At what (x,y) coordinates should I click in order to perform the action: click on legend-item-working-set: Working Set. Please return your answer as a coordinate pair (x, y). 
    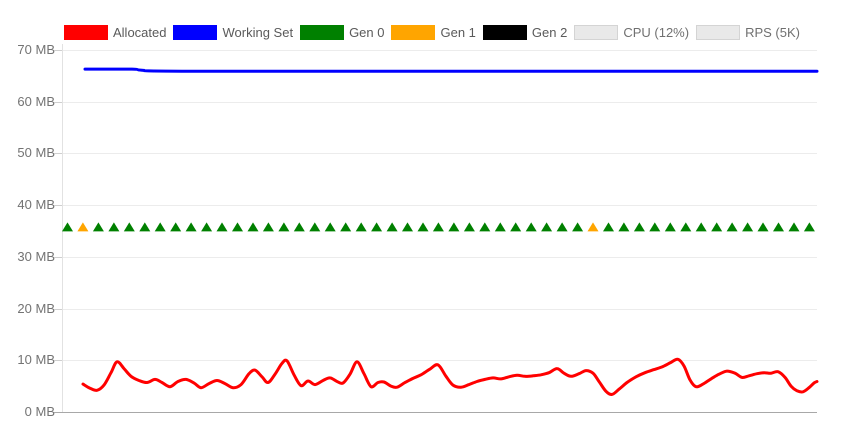
    Looking at the image, I should click on (233, 32).